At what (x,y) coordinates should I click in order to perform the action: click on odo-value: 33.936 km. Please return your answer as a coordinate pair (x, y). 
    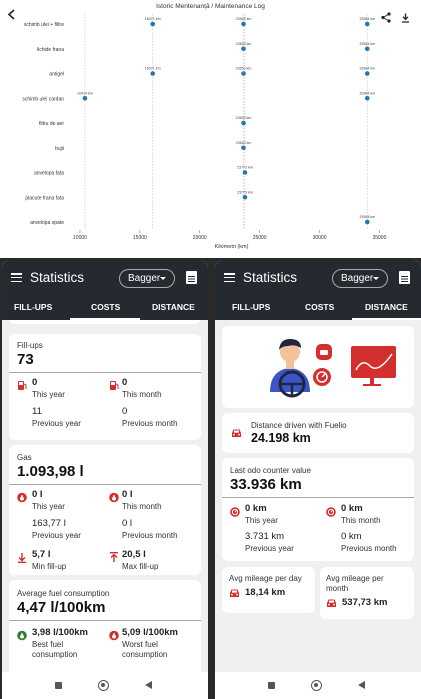
    Looking at the image, I should click on (266, 484).